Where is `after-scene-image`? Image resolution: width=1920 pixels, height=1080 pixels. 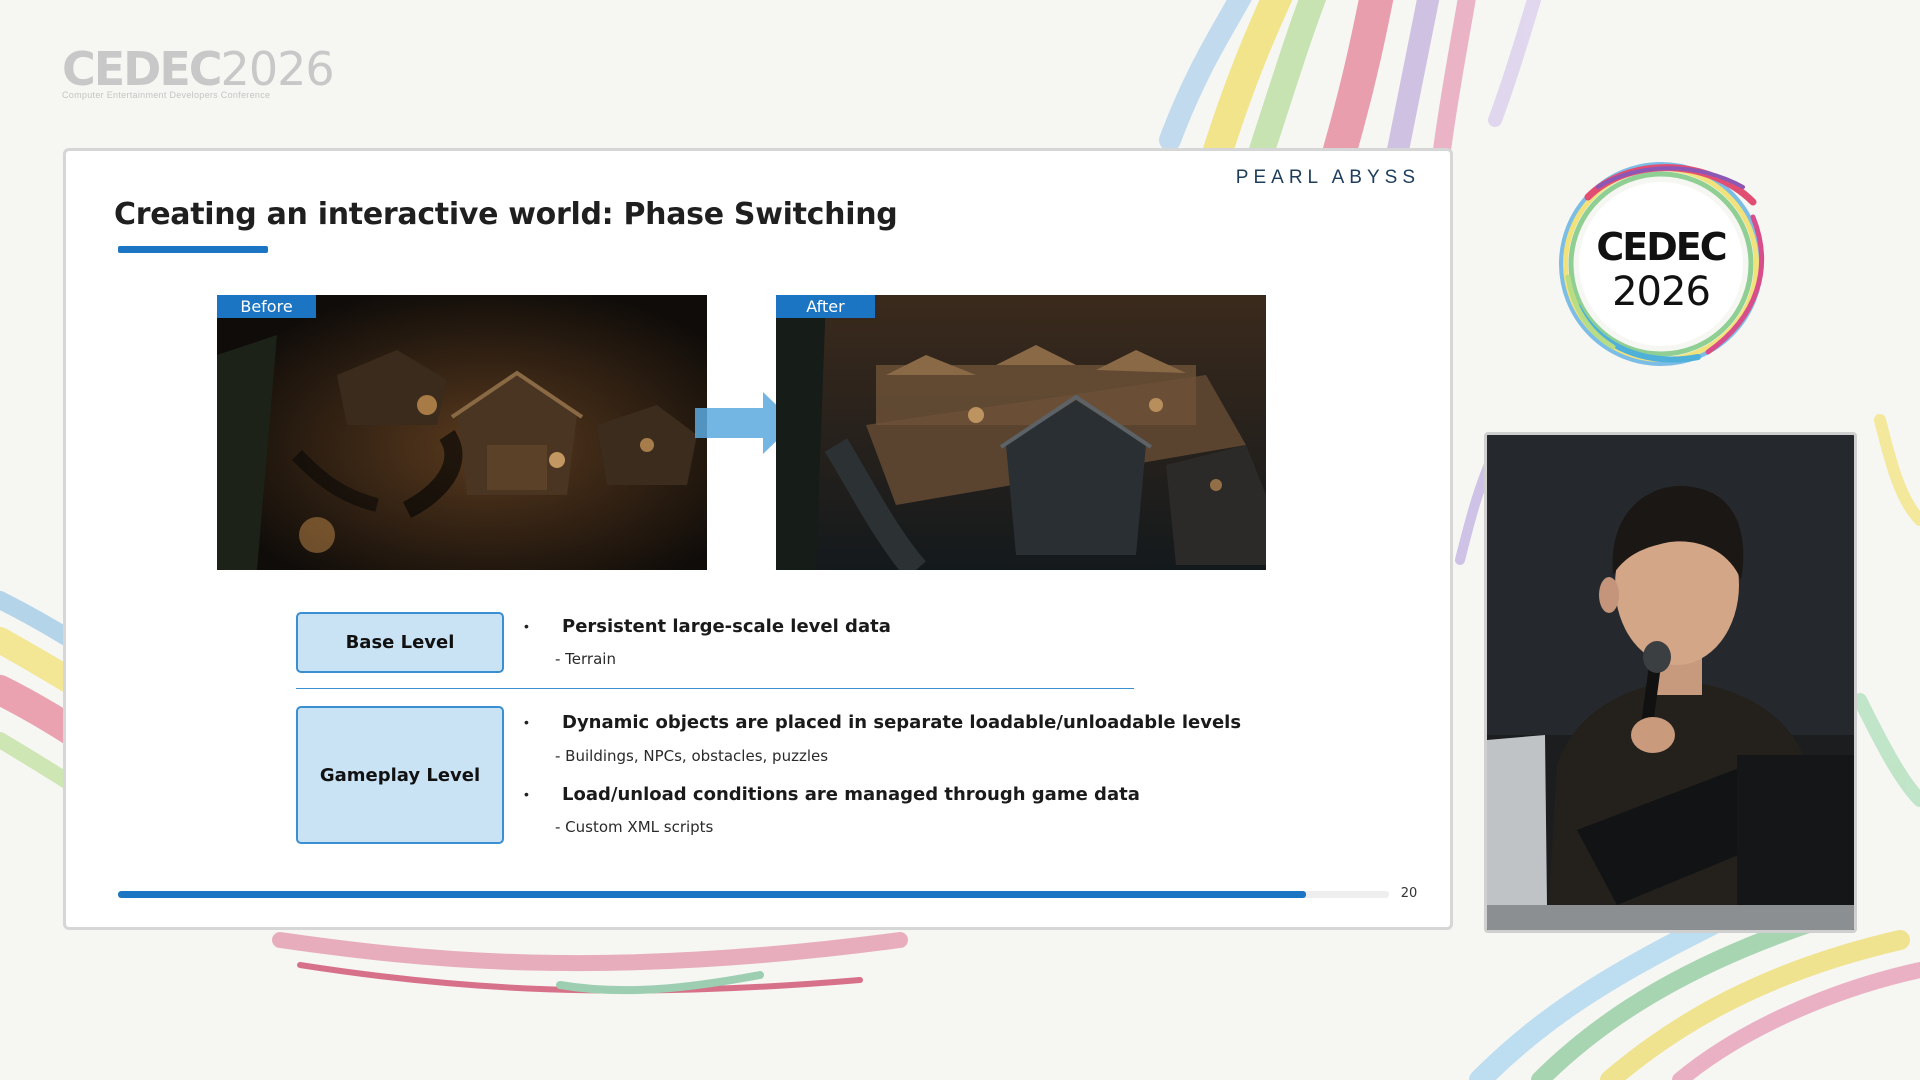
after-scene-image is located at coordinates (1021, 432).